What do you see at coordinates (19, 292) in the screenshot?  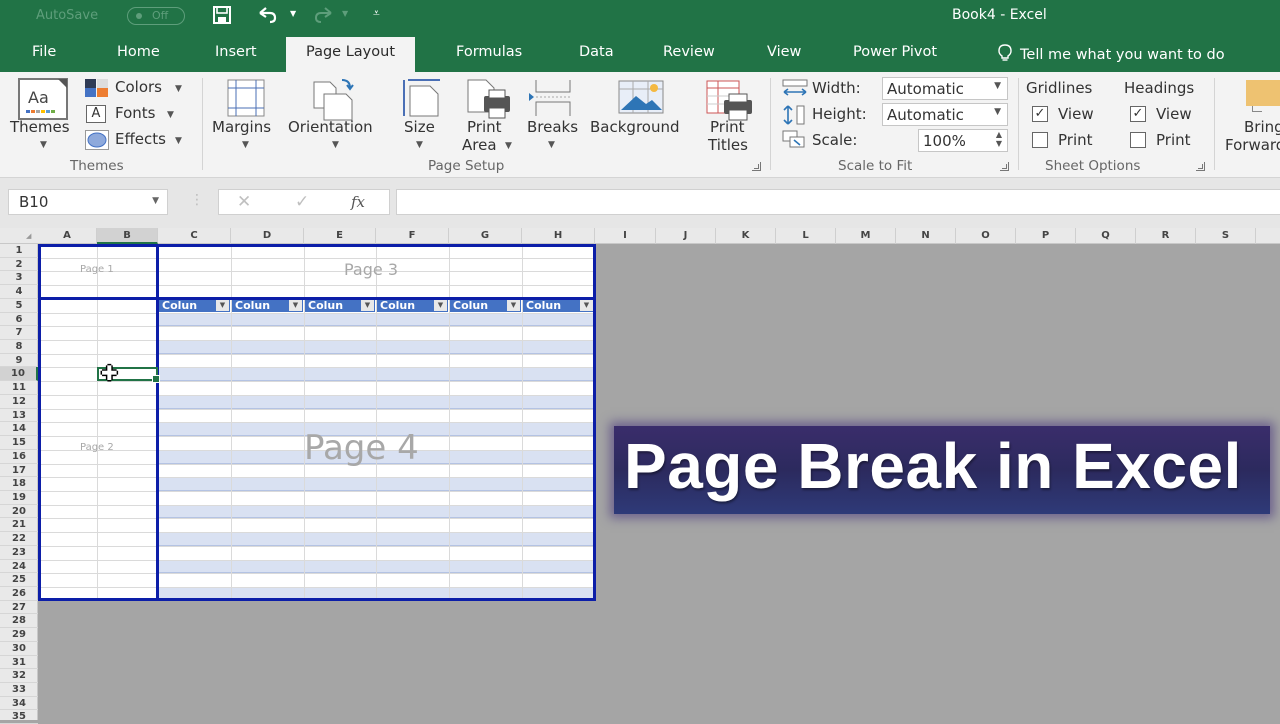 I see `row-header-4: 4` at bounding box center [19, 292].